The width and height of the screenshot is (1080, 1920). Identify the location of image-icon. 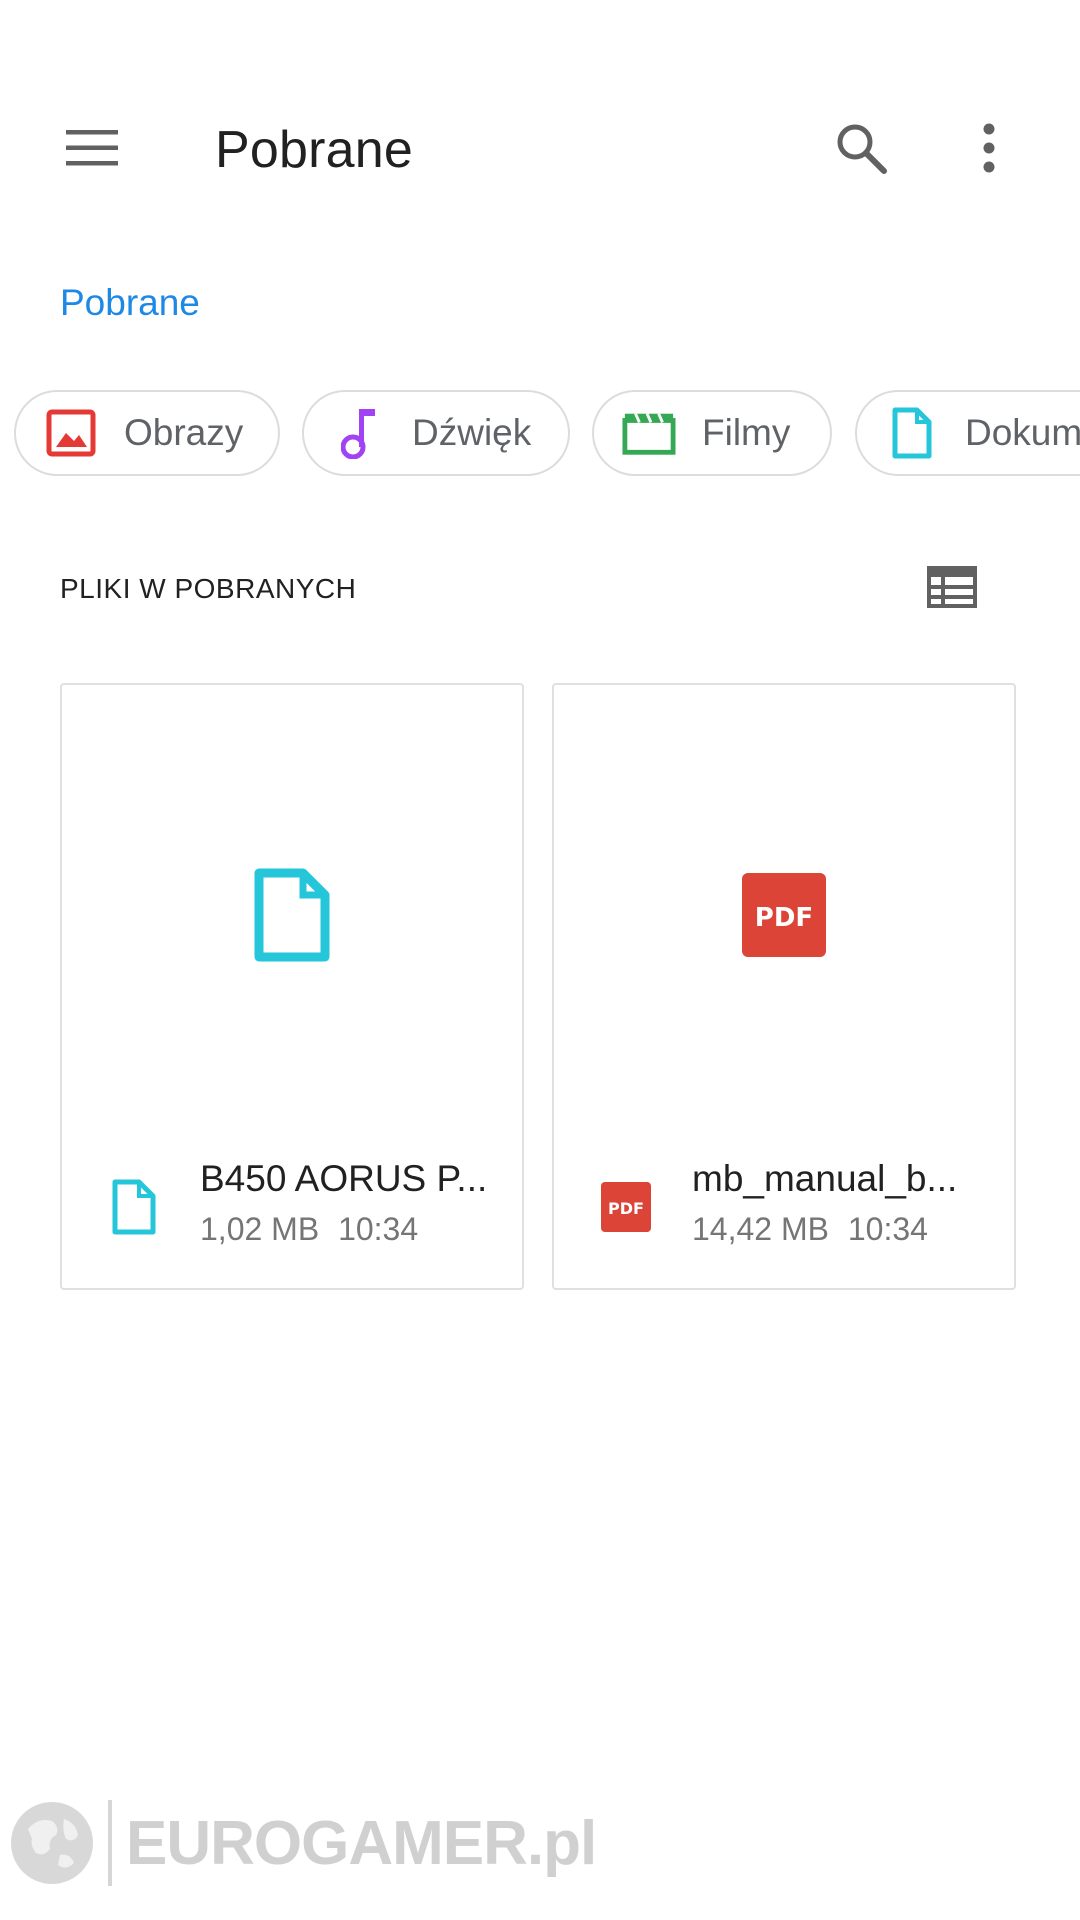
(71, 433).